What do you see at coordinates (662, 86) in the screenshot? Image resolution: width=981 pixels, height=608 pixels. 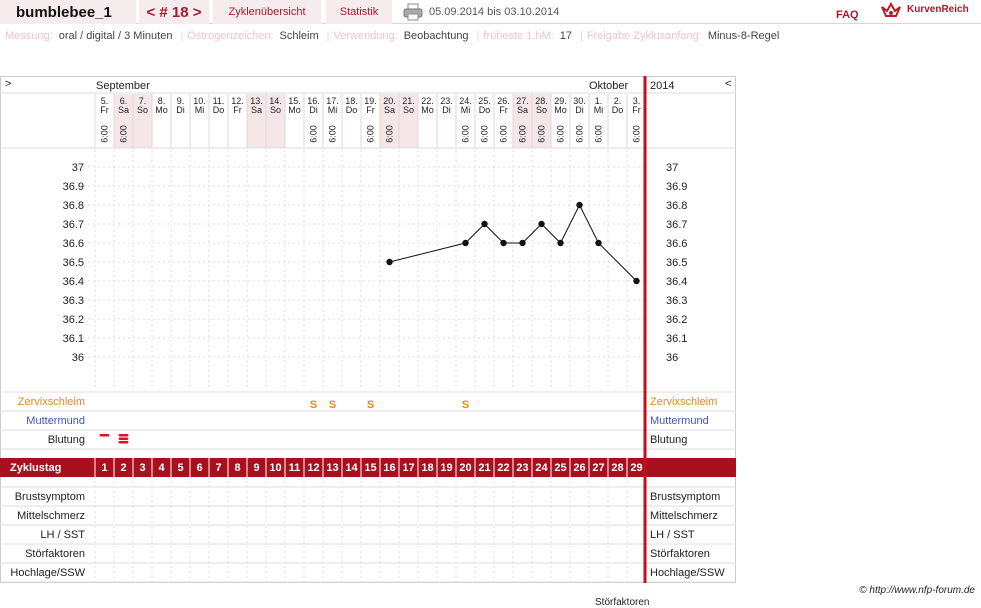 I see `year-label: 2014` at bounding box center [662, 86].